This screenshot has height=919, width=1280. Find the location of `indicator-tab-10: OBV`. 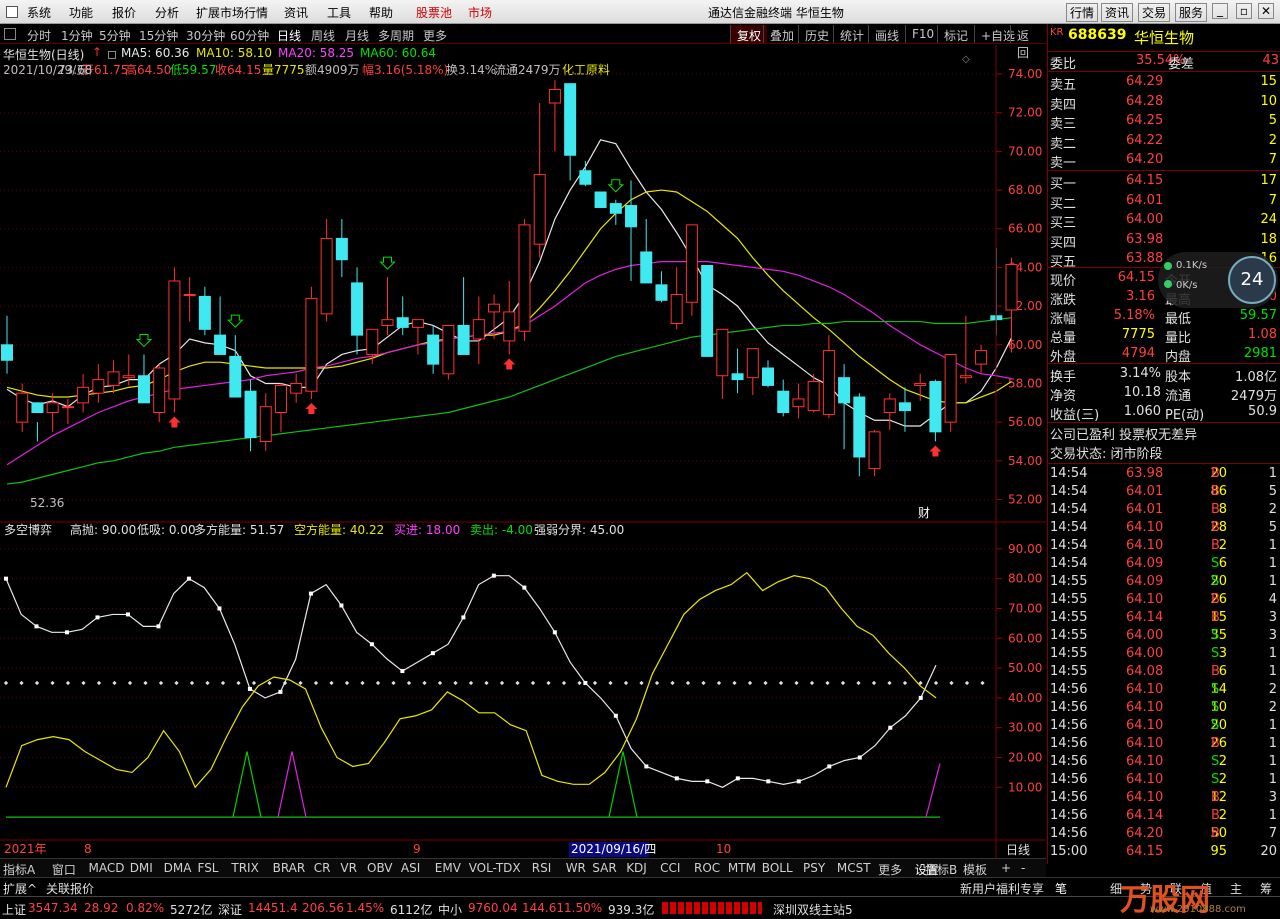

indicator-tab-10: OBV is located at coordinates (380, 868).